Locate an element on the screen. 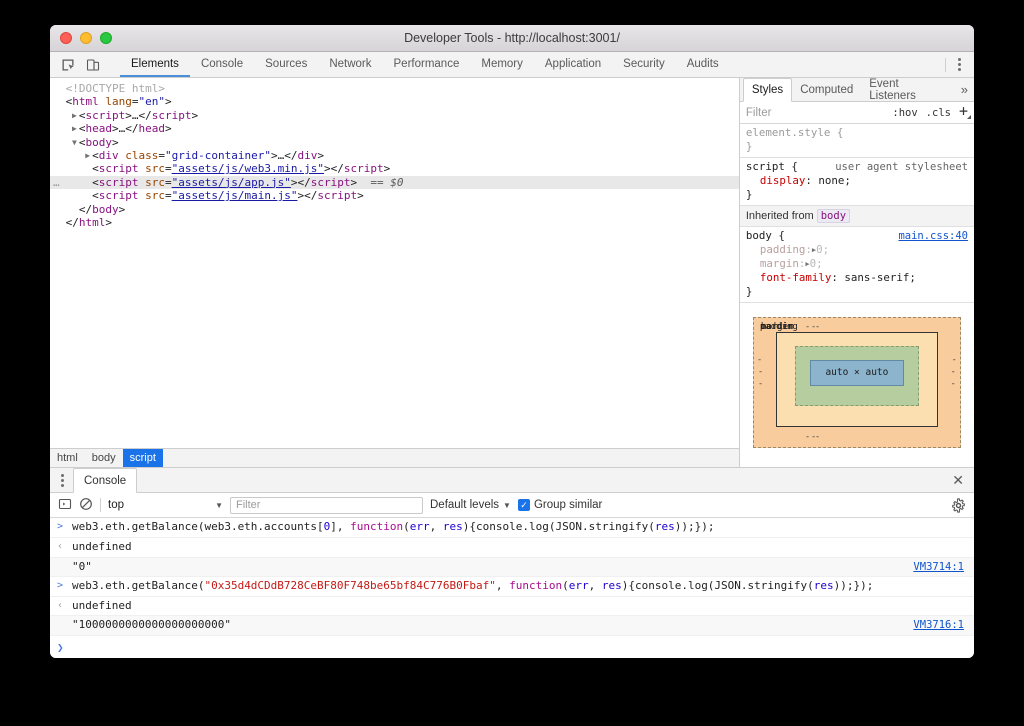 This screenshot has height=726, width=1024. tab-network: Network is located at coordinates (350, 64).